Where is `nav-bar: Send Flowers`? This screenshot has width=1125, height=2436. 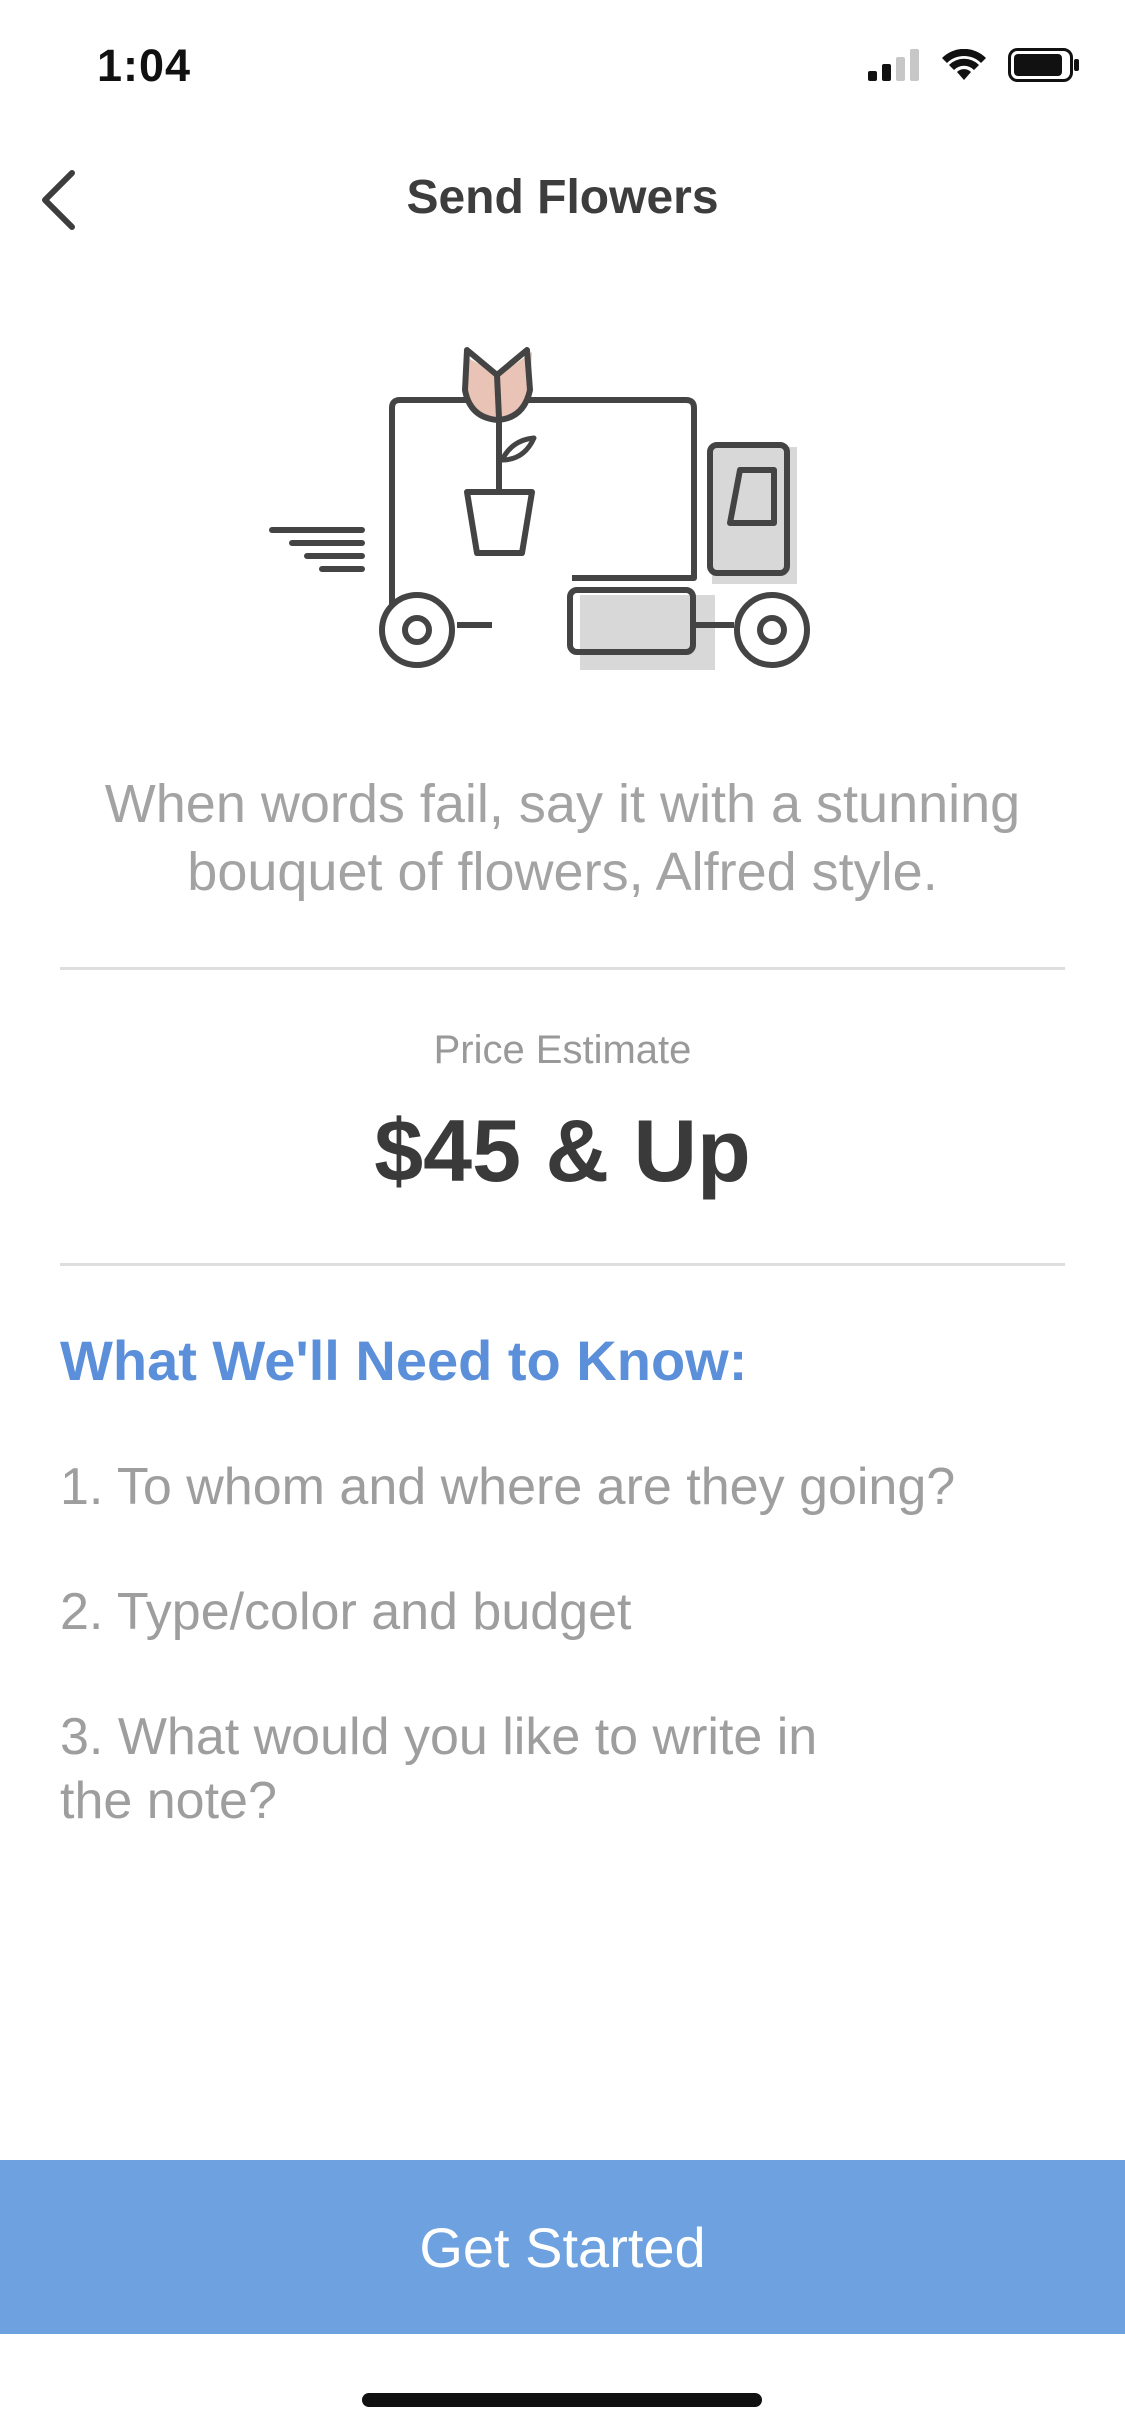 nav-bar: Send Flowers is located at coordinates (562, 200).